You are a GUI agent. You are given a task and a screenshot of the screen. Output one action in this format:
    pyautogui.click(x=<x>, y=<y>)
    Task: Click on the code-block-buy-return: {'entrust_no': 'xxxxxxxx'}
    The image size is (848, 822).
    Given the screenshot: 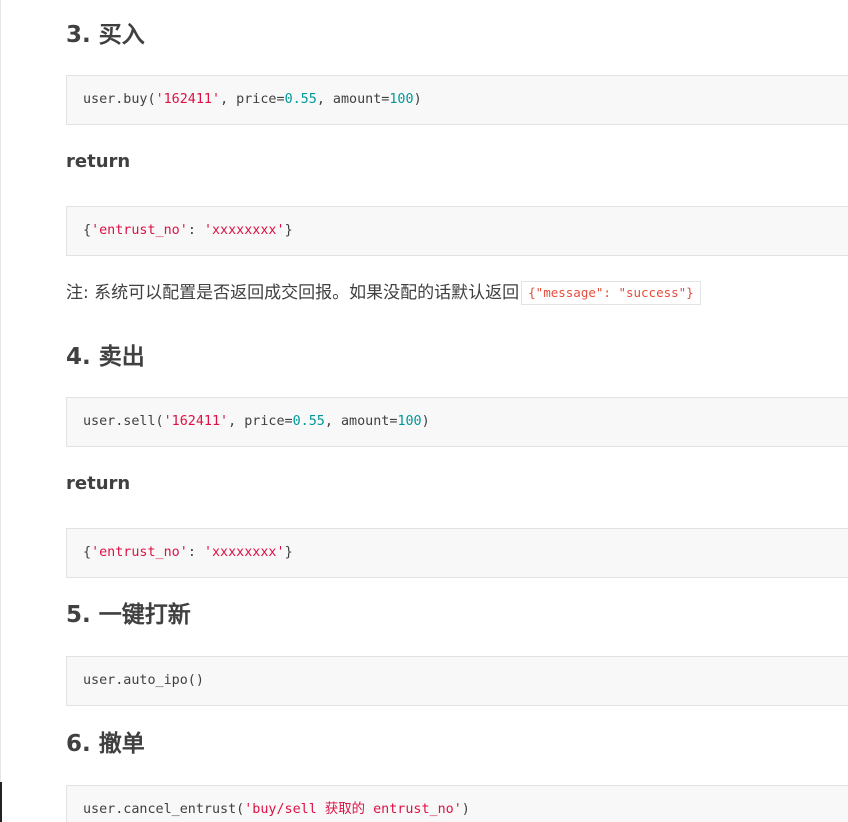 What is the action you would take?
    pyautogui.click(x=457, y=231)
    